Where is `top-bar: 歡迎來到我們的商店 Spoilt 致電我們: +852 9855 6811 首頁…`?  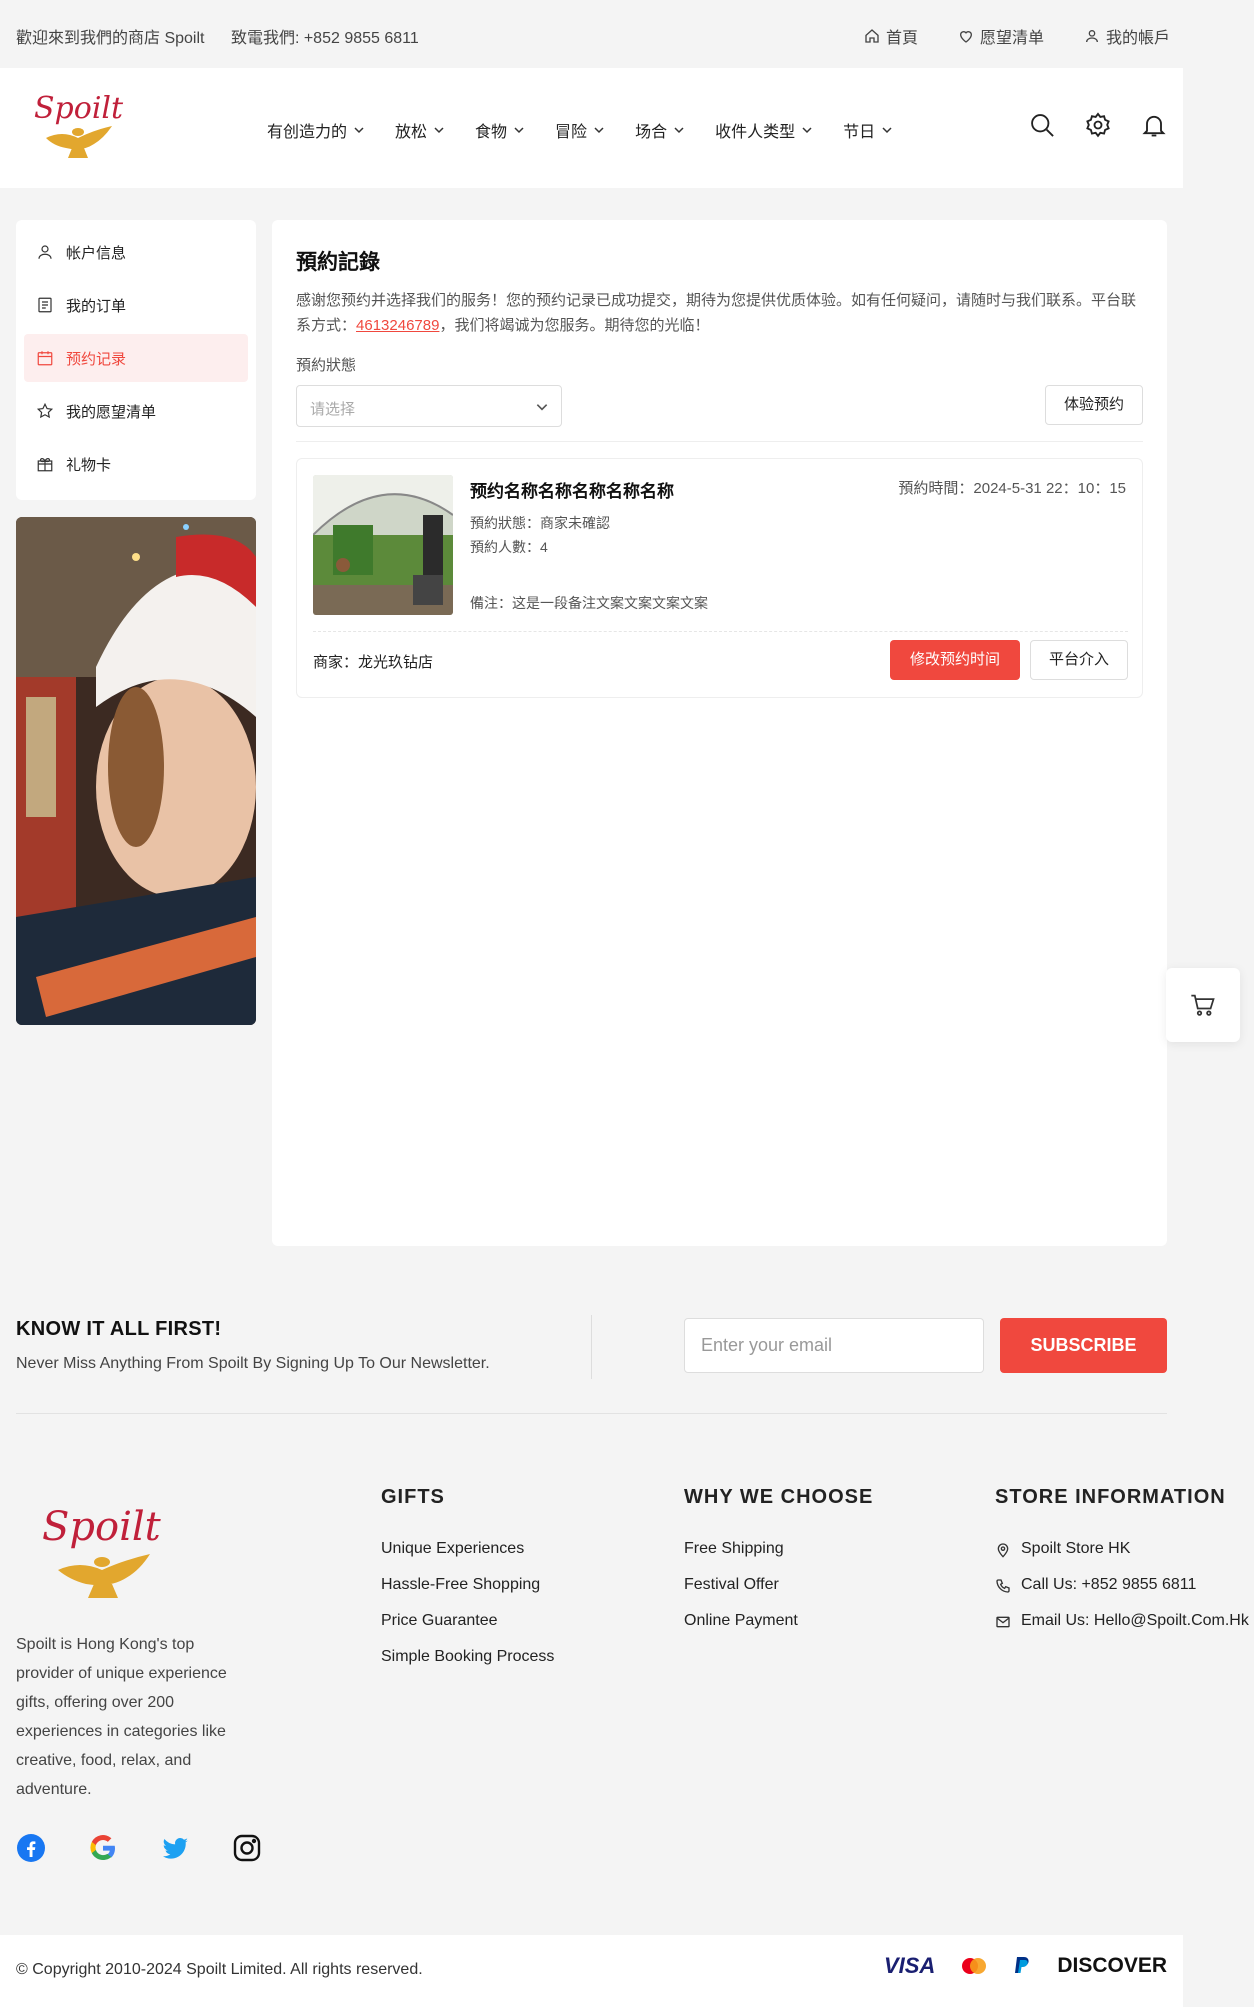
top-bar: 歡迎來到我們的商店 Spoilt 致電我們: +852 9855 6811 首頁… is located at coordinates (627, 34).